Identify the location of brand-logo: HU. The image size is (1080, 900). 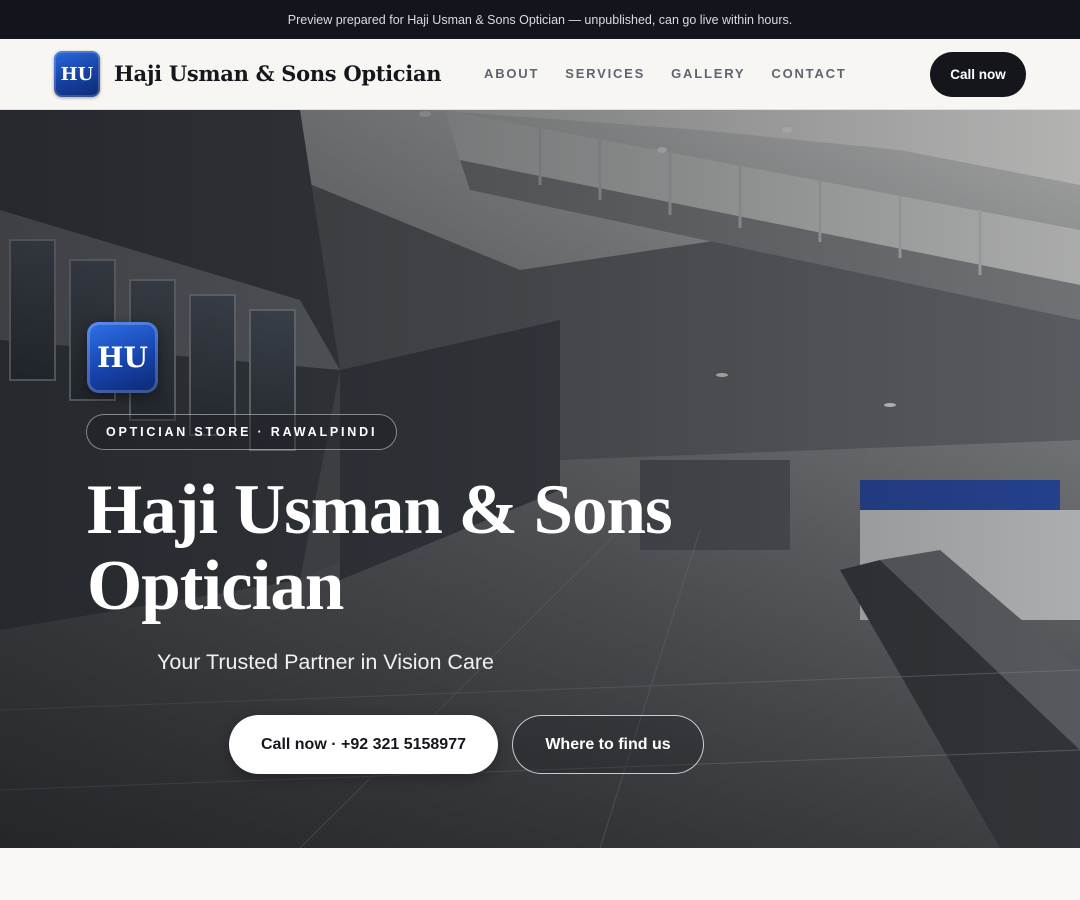
(77, 74).